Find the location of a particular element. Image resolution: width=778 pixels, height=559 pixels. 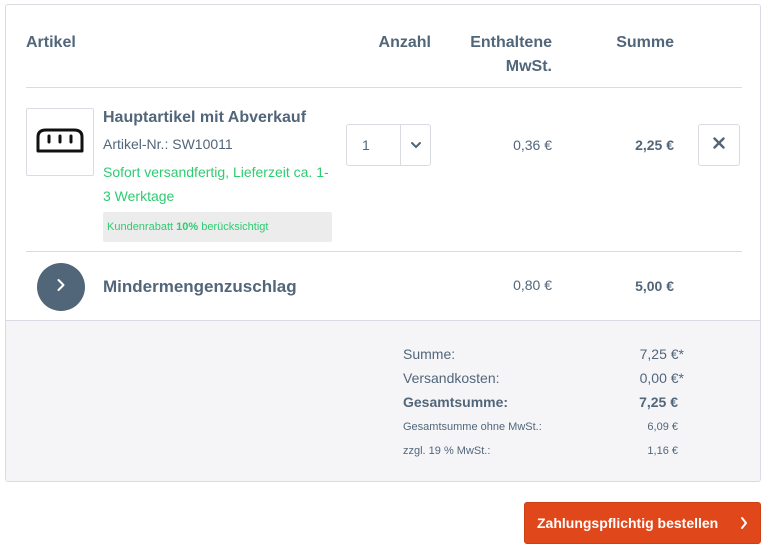

product-image is located at coordinates (60, 142).